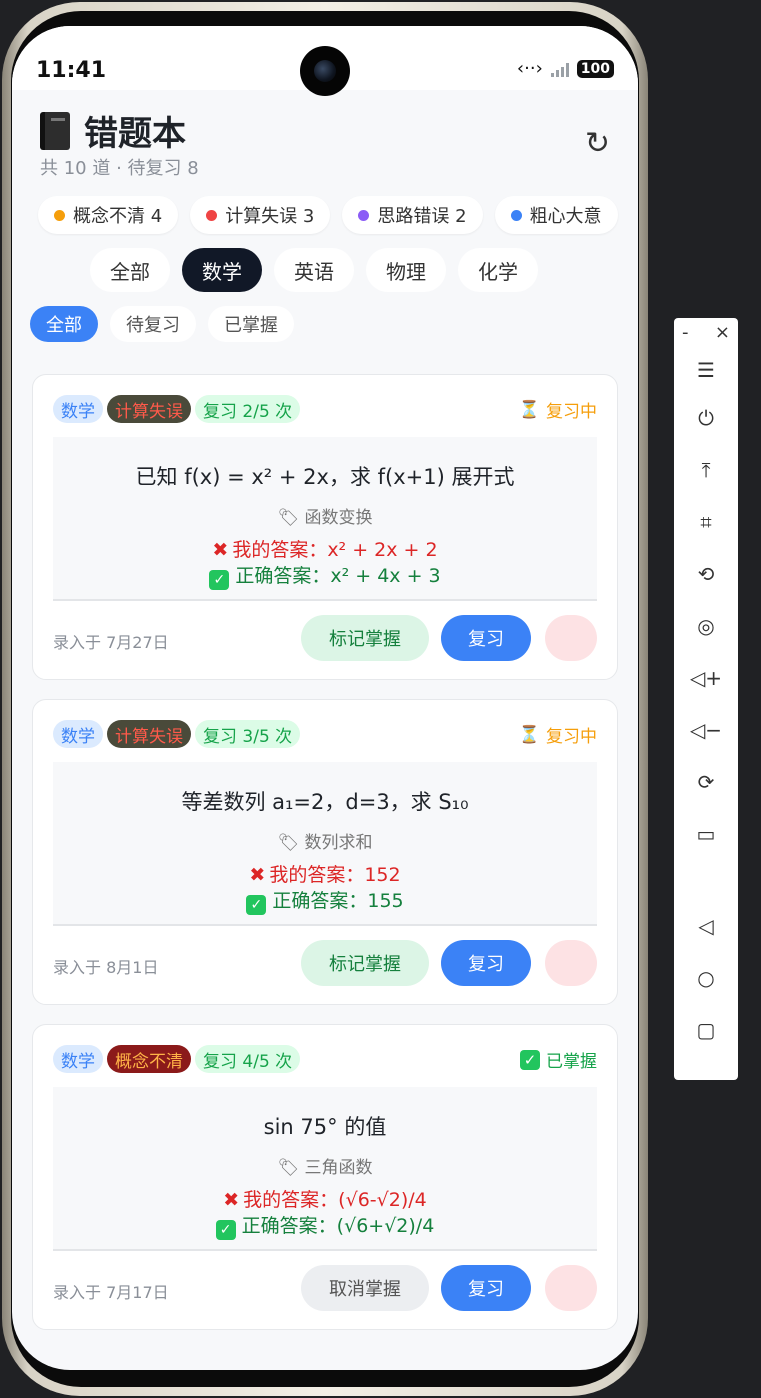 The height and width of the screenshot is (1398, 761). Describe the element at coordinates (706, 626) in the screenshot. I see `screenshot-icon: ◎` at that location.